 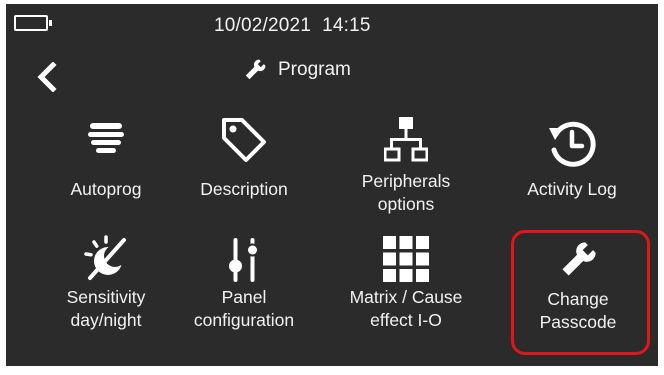 I want to click on sliders-icon, so click(x=244, y=260).